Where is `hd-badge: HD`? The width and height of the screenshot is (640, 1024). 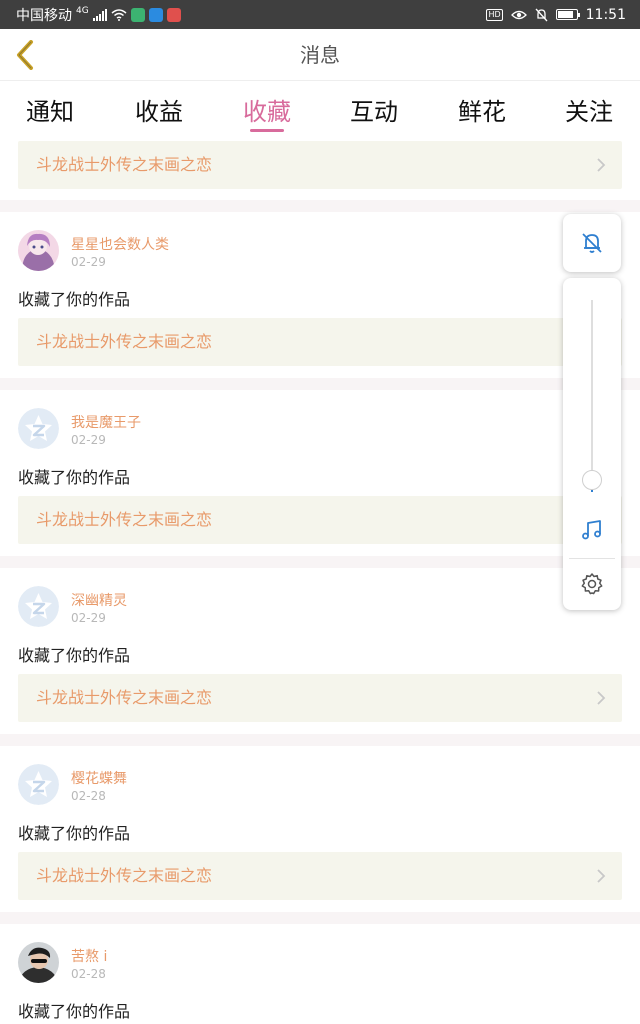 hd-badge: HD is located at coordinates (494, 14).